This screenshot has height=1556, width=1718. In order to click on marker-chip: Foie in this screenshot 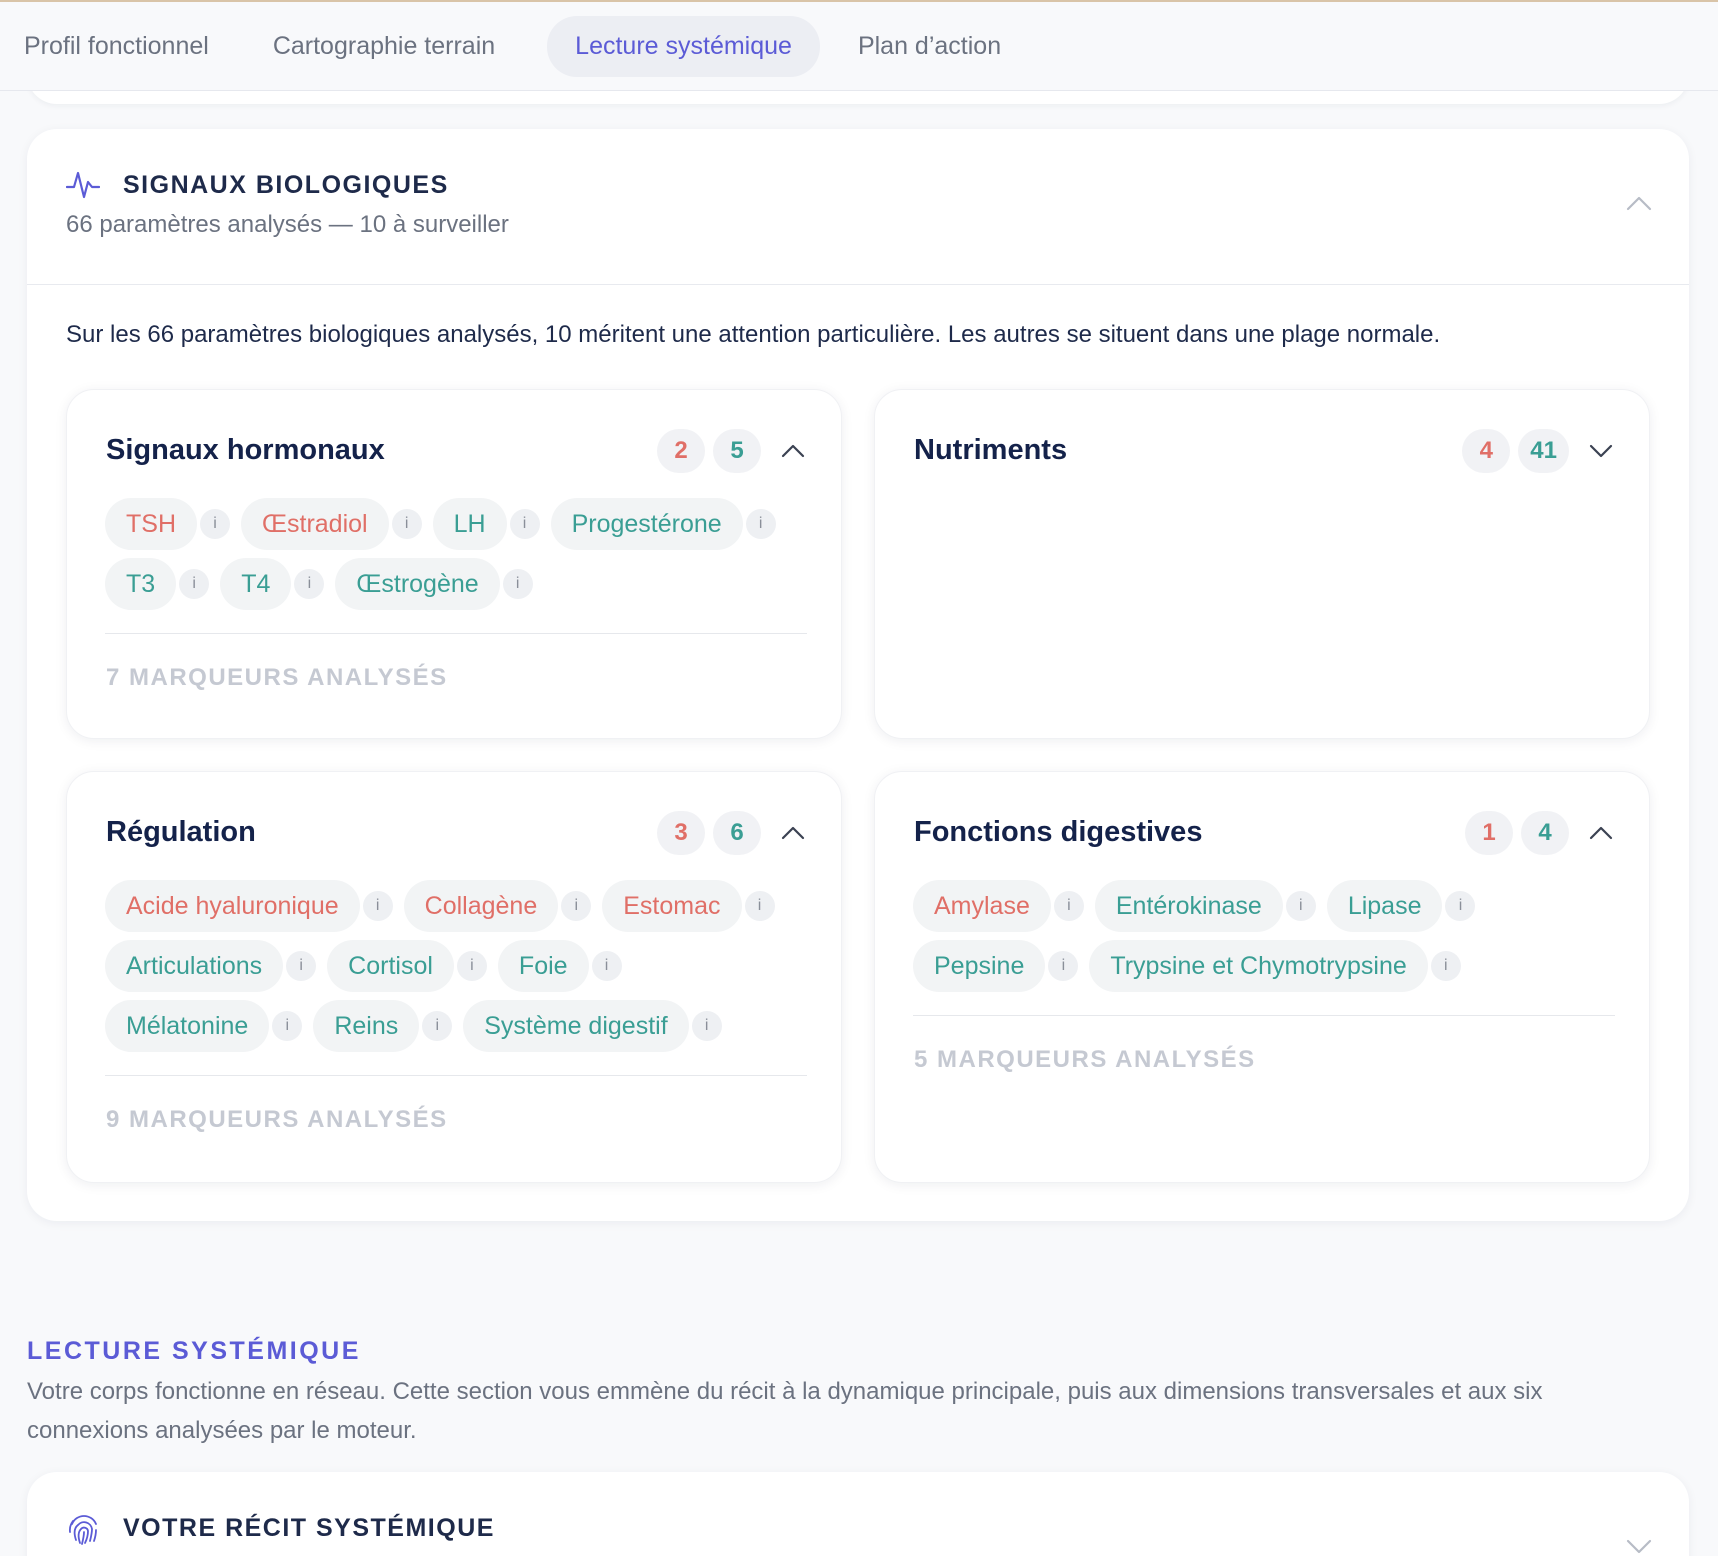, I will do `click(543, 966)`.